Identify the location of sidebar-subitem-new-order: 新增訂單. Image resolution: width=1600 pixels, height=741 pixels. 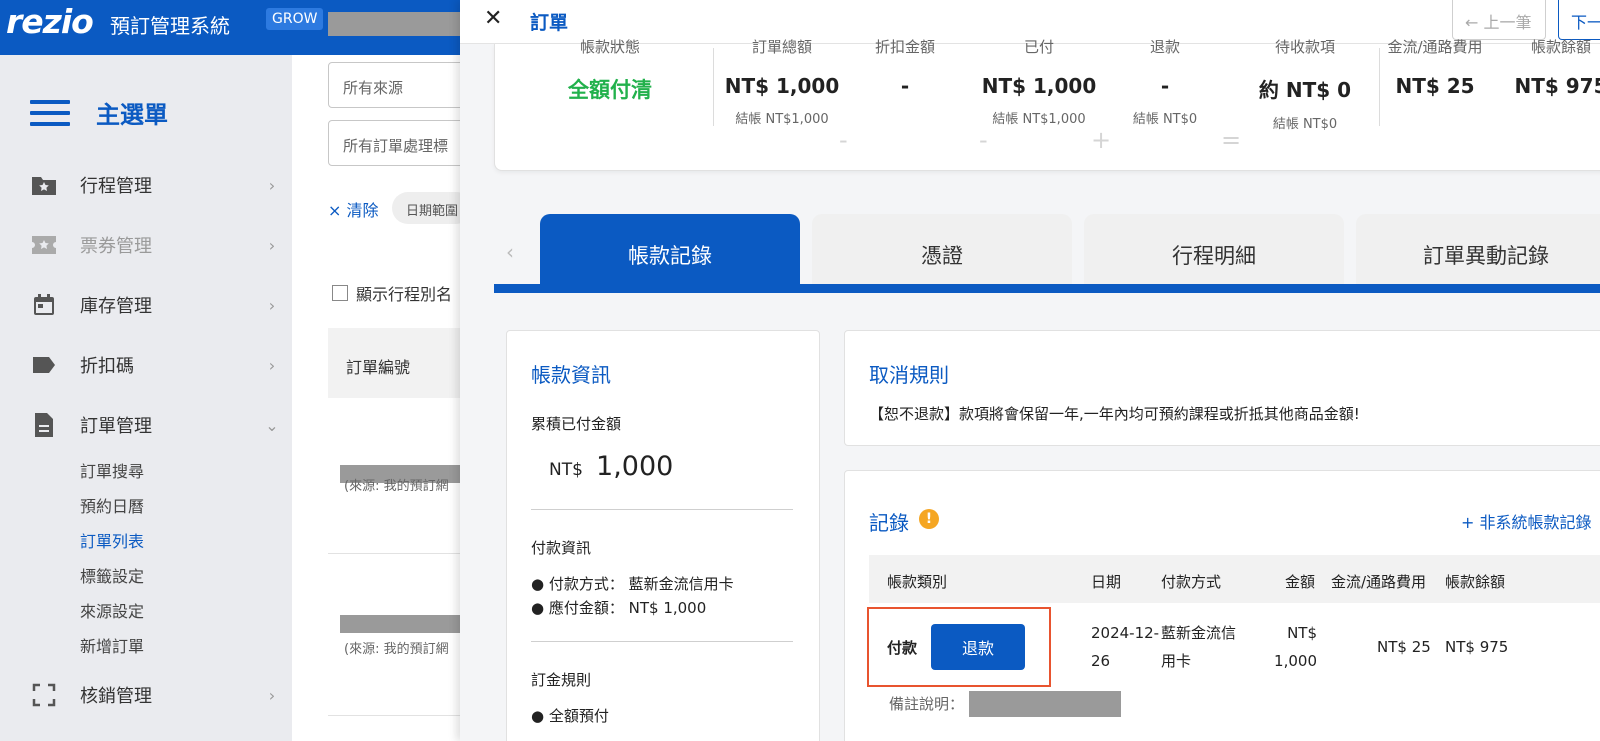
(112, 645).